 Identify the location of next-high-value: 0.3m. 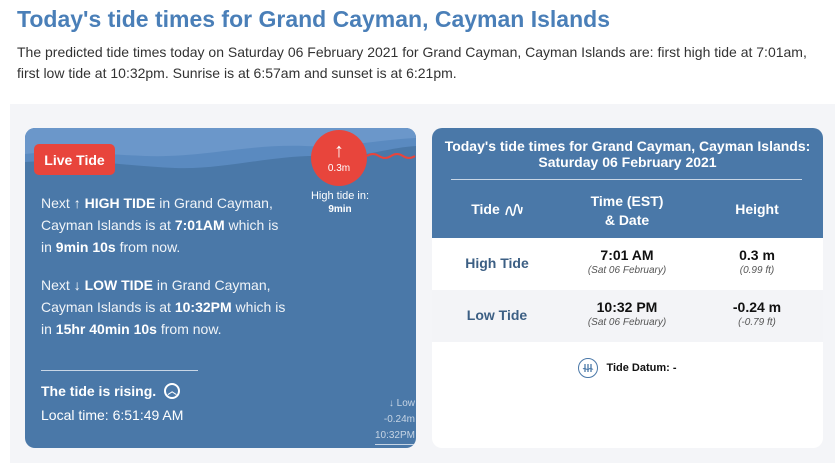
(339, 168).